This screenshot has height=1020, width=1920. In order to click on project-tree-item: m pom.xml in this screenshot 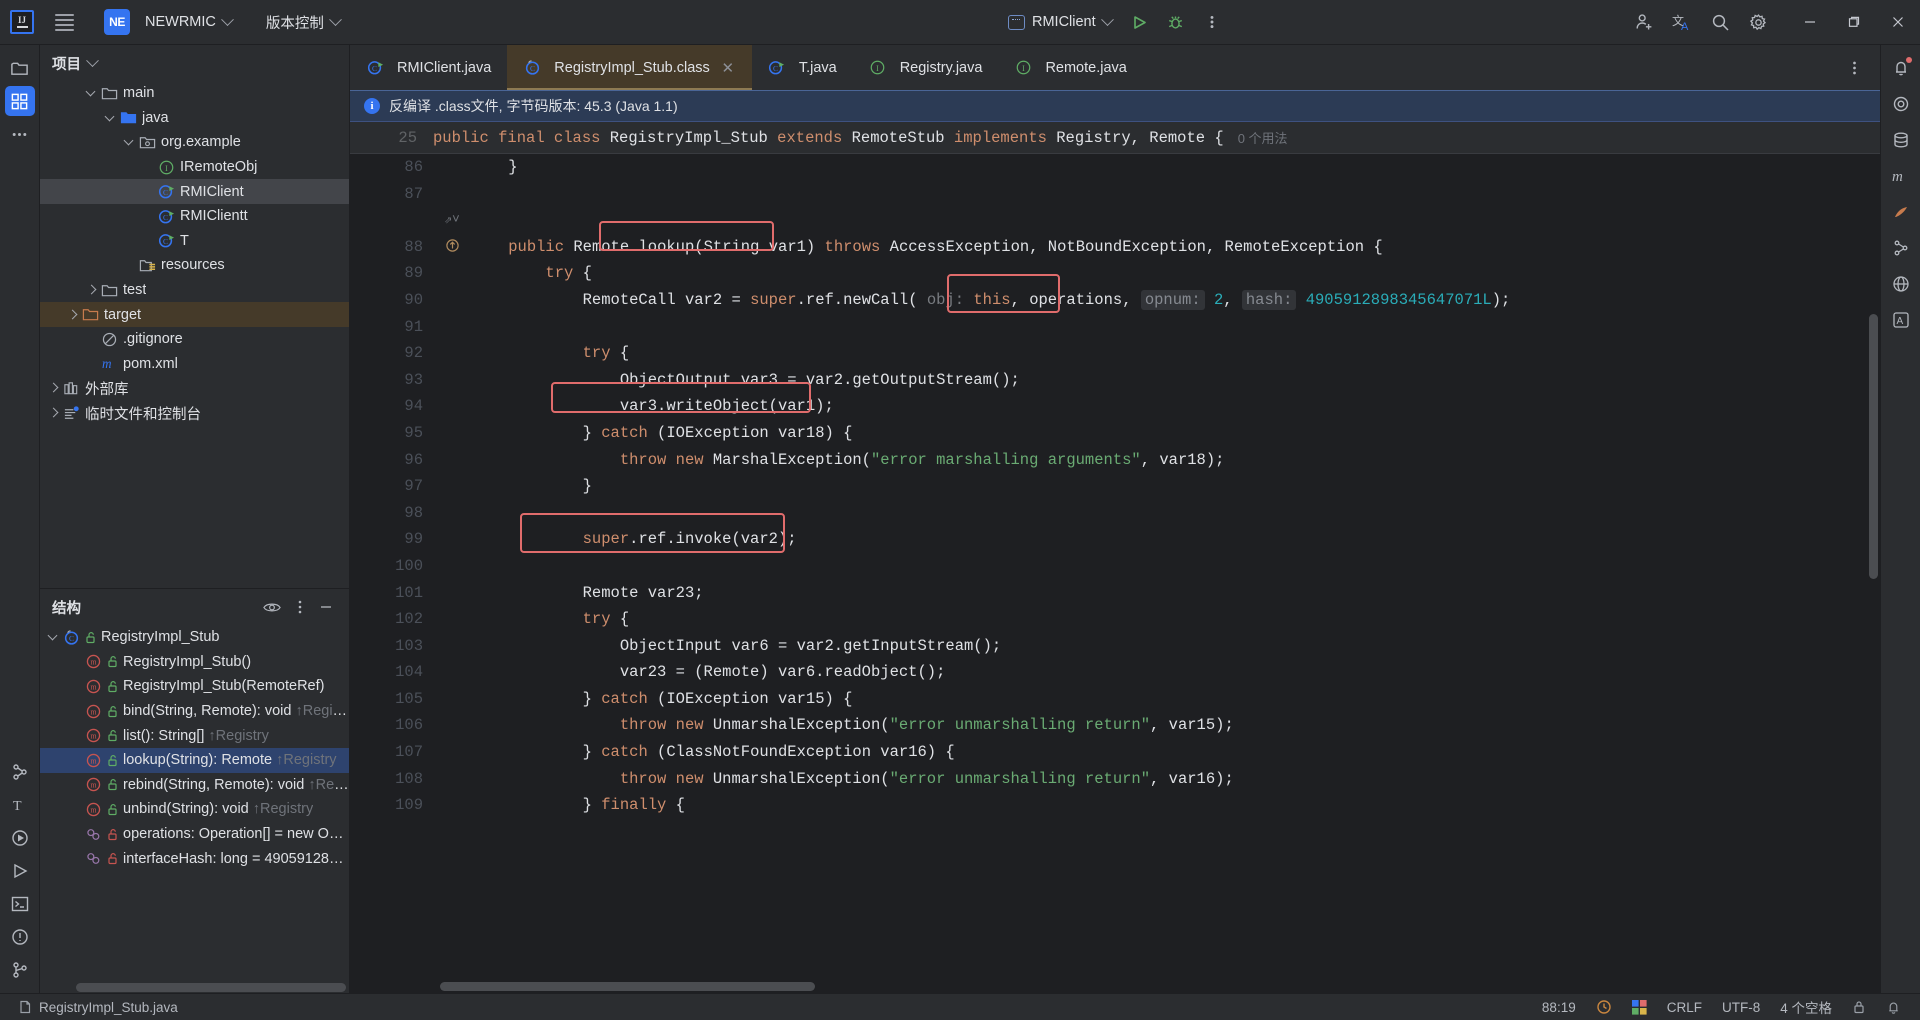, I will do `click(194, 364)`.